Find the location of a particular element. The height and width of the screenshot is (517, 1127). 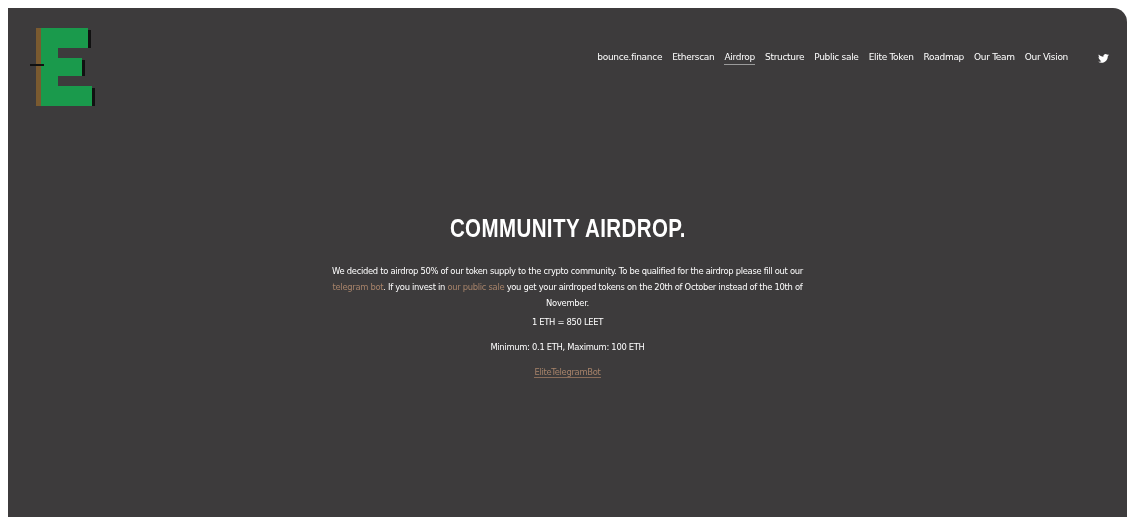

twitter-icon is located at coordinates (1103, 58).